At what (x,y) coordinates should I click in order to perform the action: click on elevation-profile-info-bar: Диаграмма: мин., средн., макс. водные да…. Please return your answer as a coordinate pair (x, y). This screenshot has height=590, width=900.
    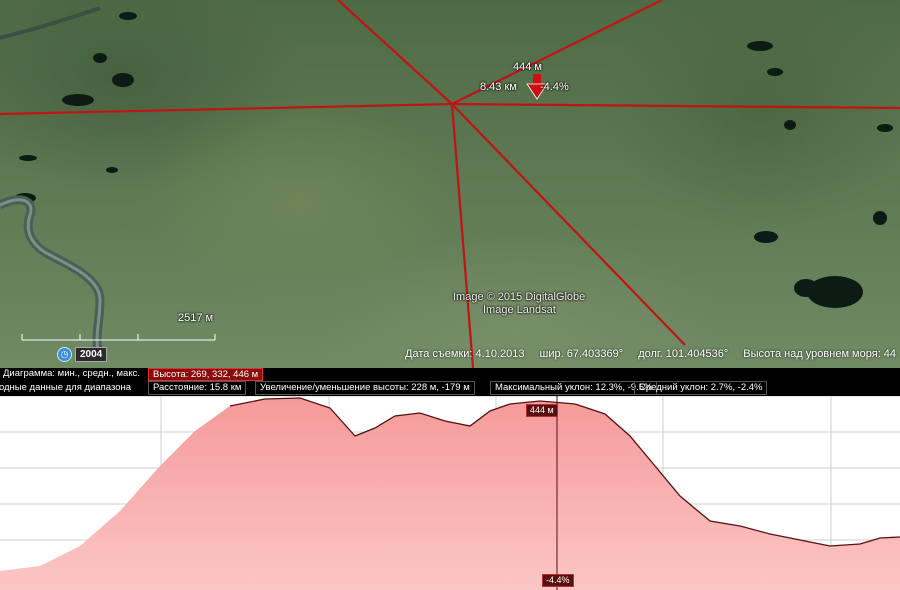
    Looking at the image, I should click on (450, 382).